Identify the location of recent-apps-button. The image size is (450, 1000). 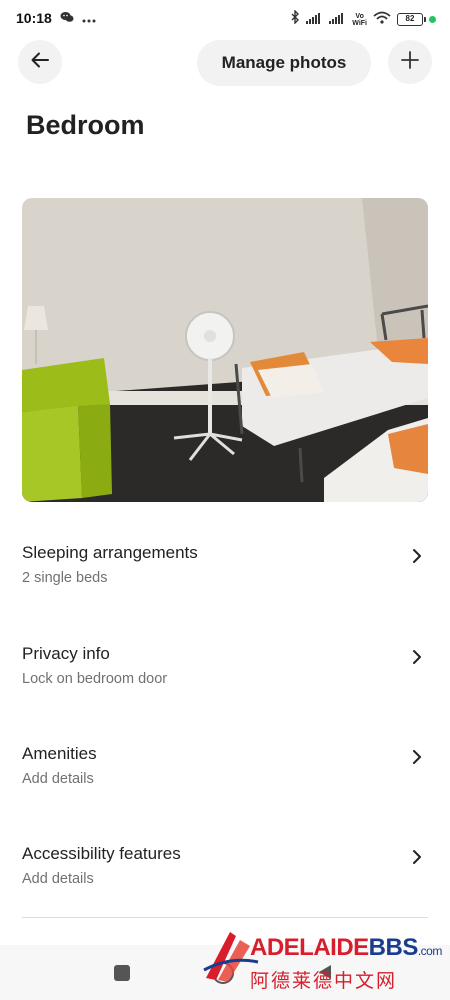
(122, 973).